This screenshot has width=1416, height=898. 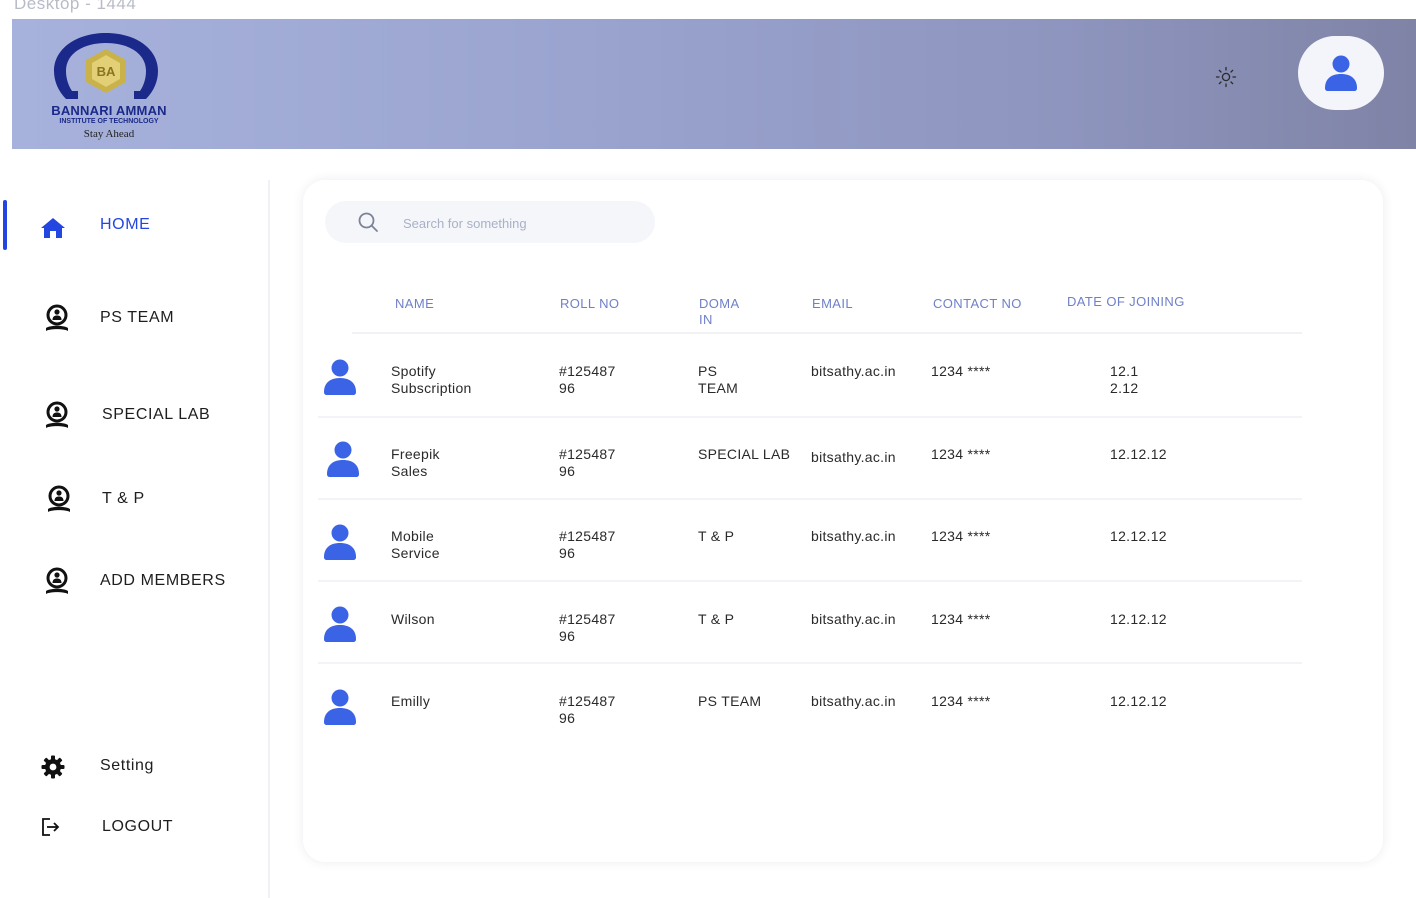 I want to click on home-icon, so click(x=53, y=228).